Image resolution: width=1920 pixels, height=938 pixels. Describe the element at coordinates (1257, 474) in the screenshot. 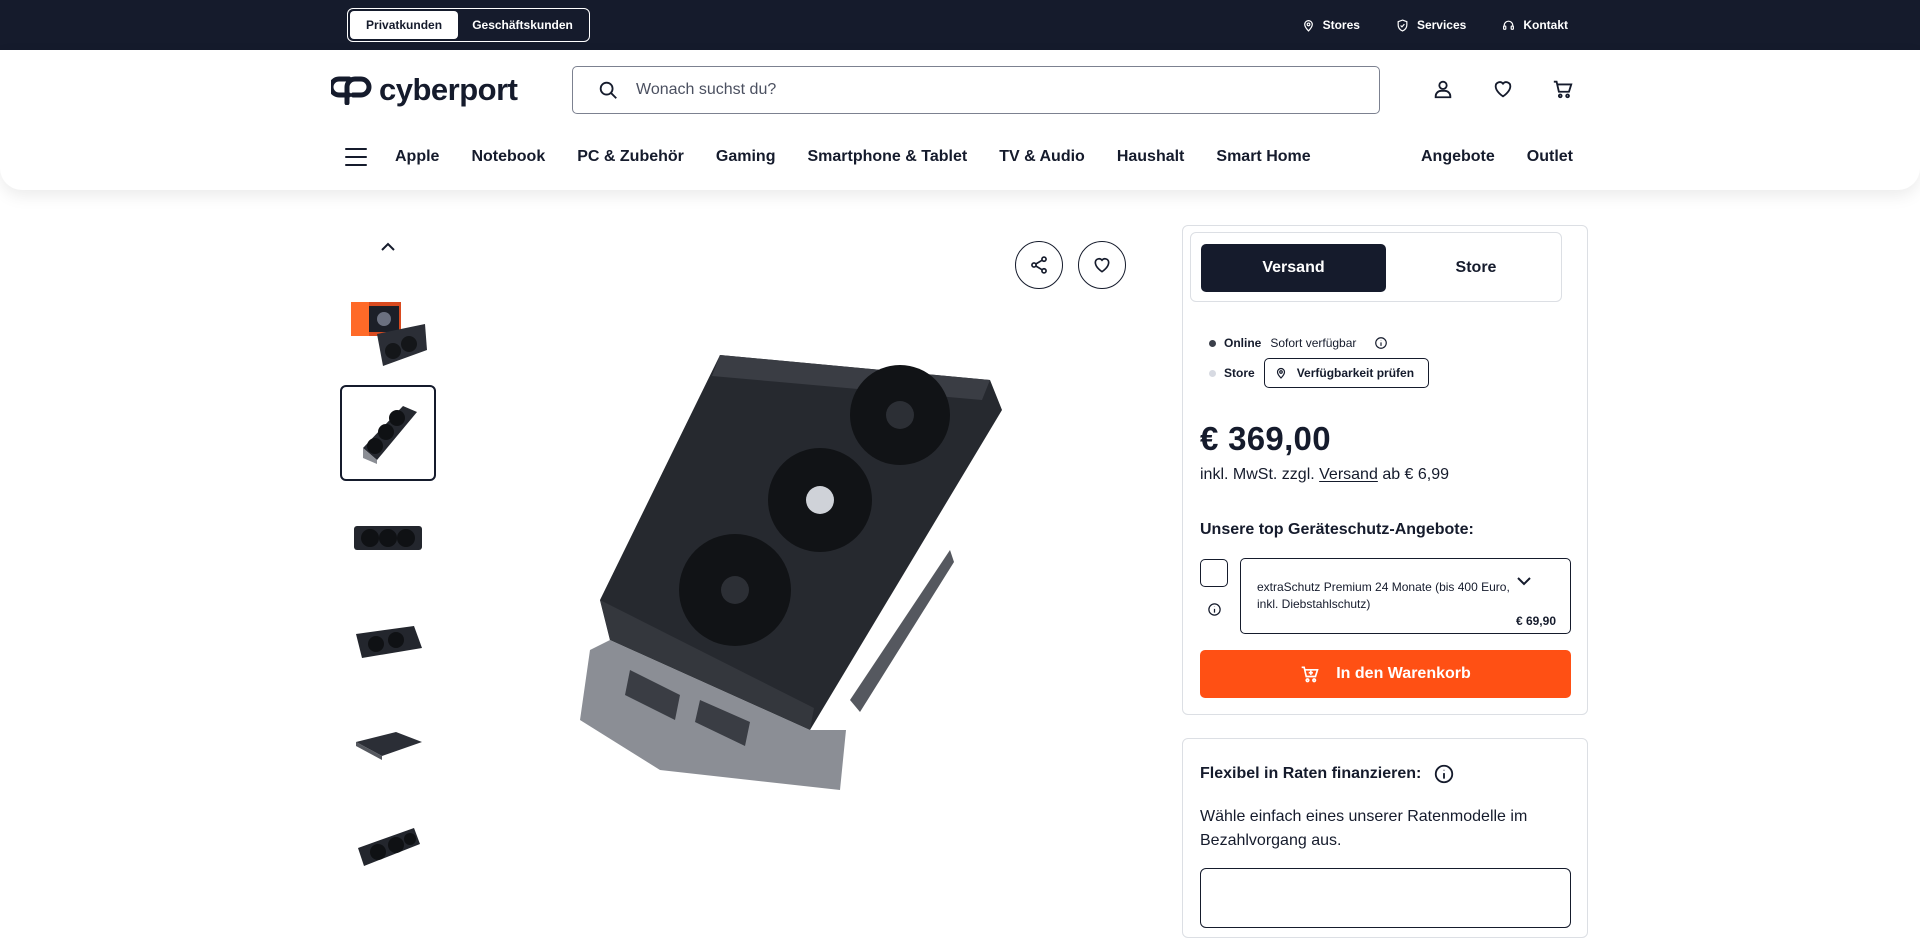

I see `tax-prefix: inkl. MwSt. zzgl.` at that location.